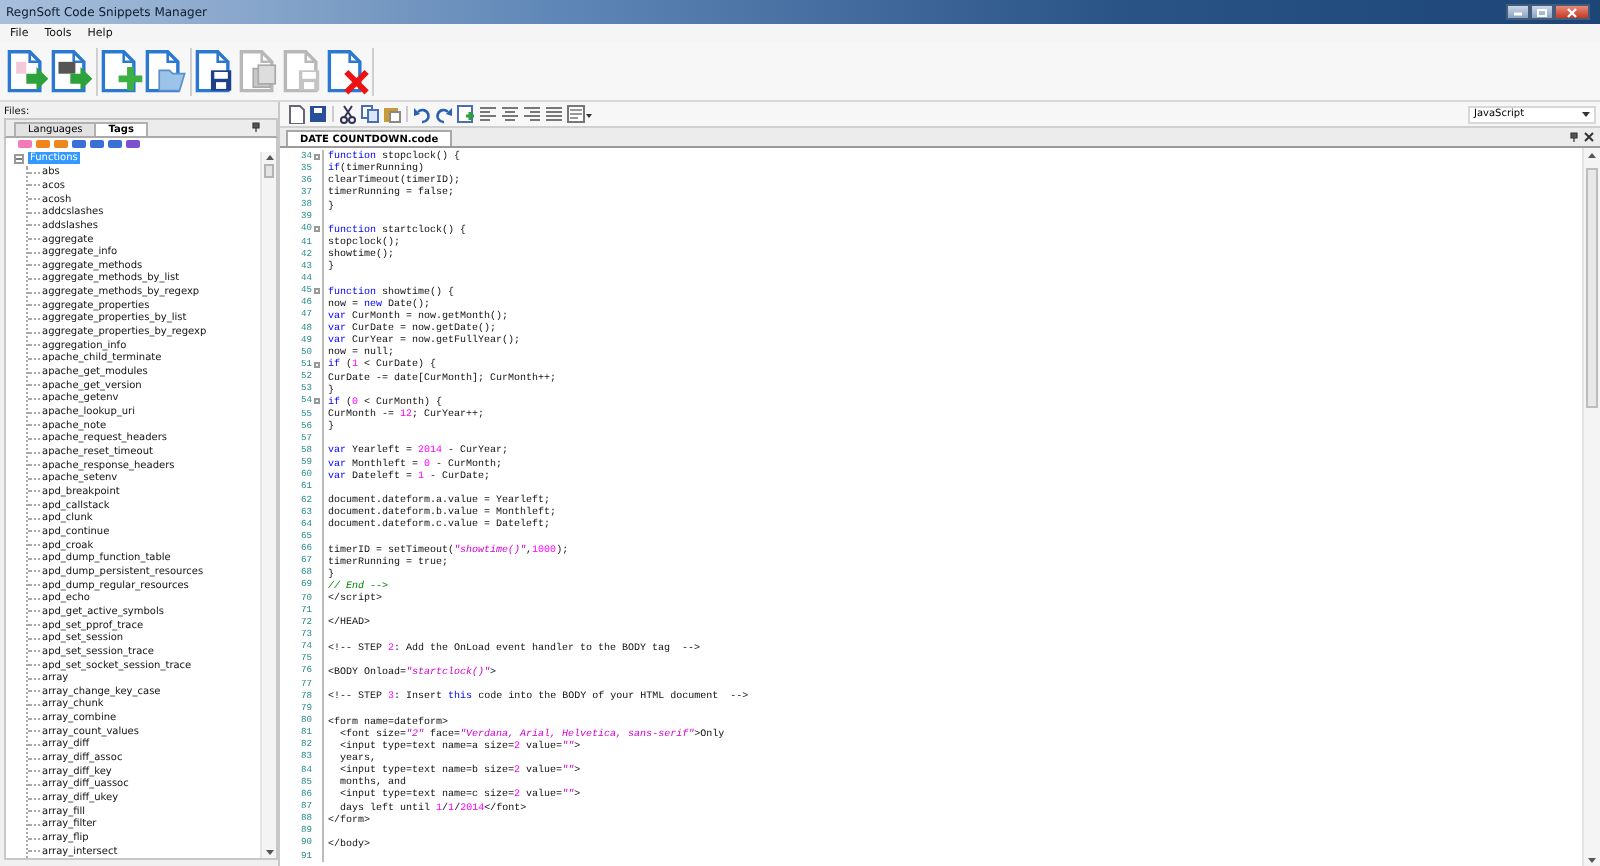 This screenshot has width=1600, height=866. Describe the element at coordinates (122, 71) in the screenshot. I see `add-toolbar-button` at that location.